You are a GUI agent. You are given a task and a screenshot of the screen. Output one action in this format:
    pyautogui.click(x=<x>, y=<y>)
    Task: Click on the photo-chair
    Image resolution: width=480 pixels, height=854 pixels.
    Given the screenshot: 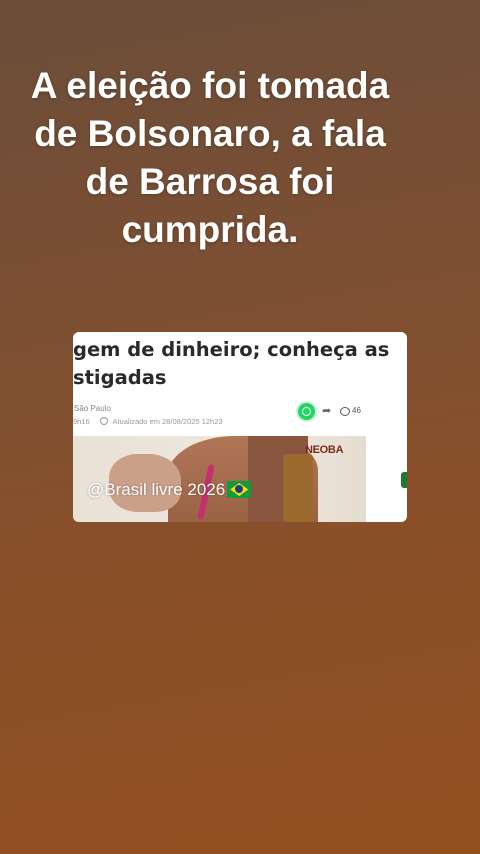 What is the action you would take?
    pyautogui.click(x=298, y=488)
    